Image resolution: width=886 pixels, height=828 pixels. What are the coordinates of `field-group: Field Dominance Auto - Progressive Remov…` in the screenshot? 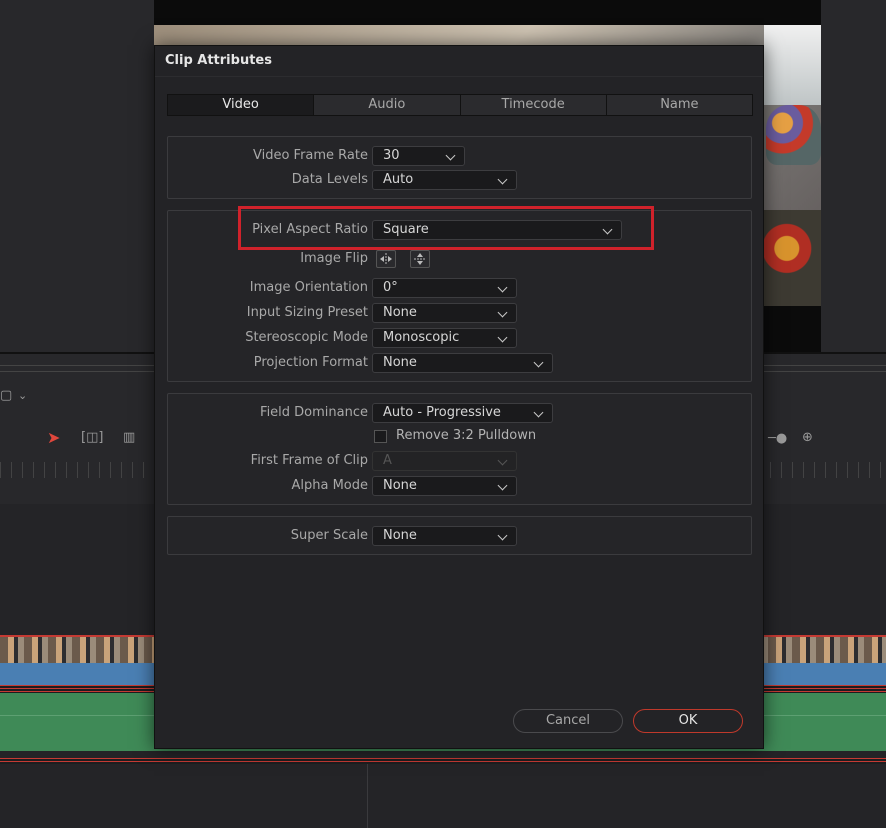 It's located at (459, 449).